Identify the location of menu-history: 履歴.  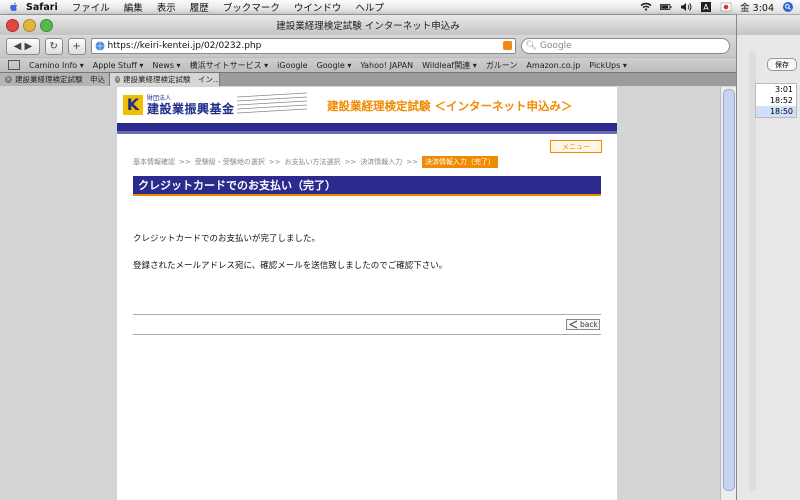
(199, 7).